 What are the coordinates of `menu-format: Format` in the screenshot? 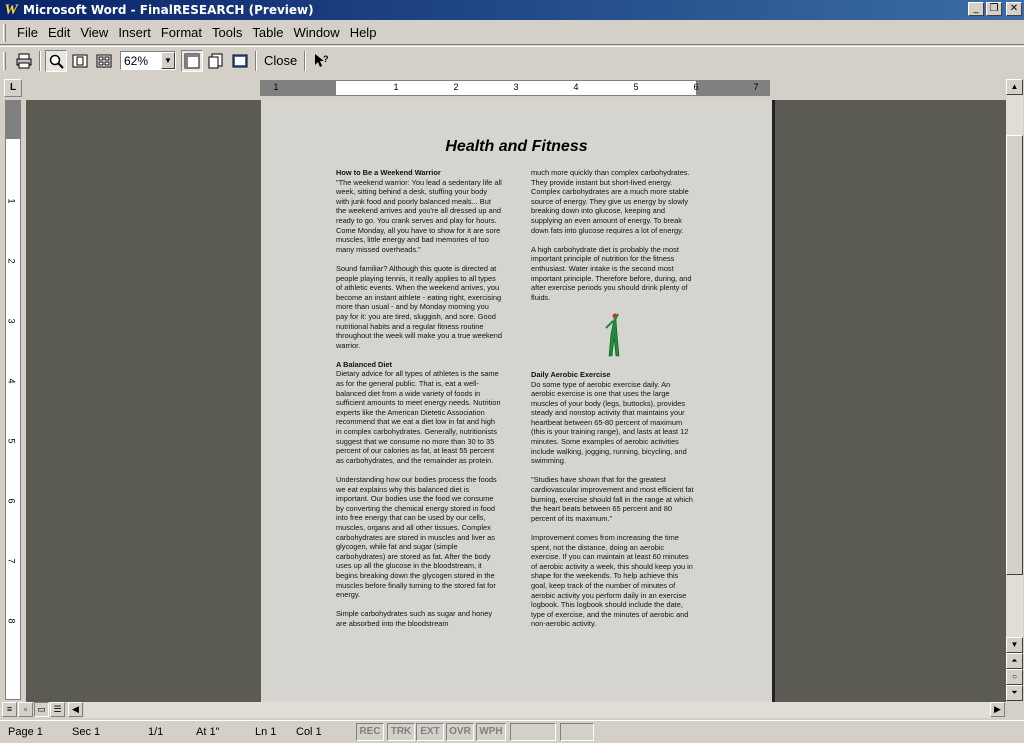 It's located at (181, 32).